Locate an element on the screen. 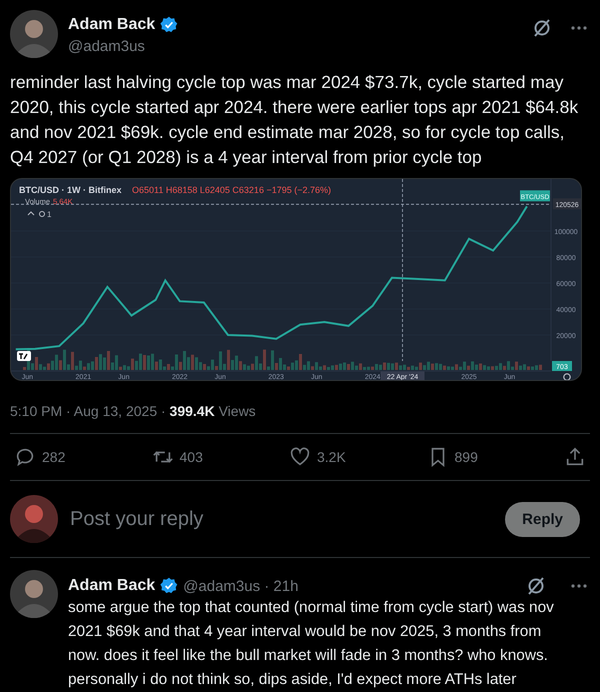  reply-input-field: Post your reply is located at coordinates (282, 519).